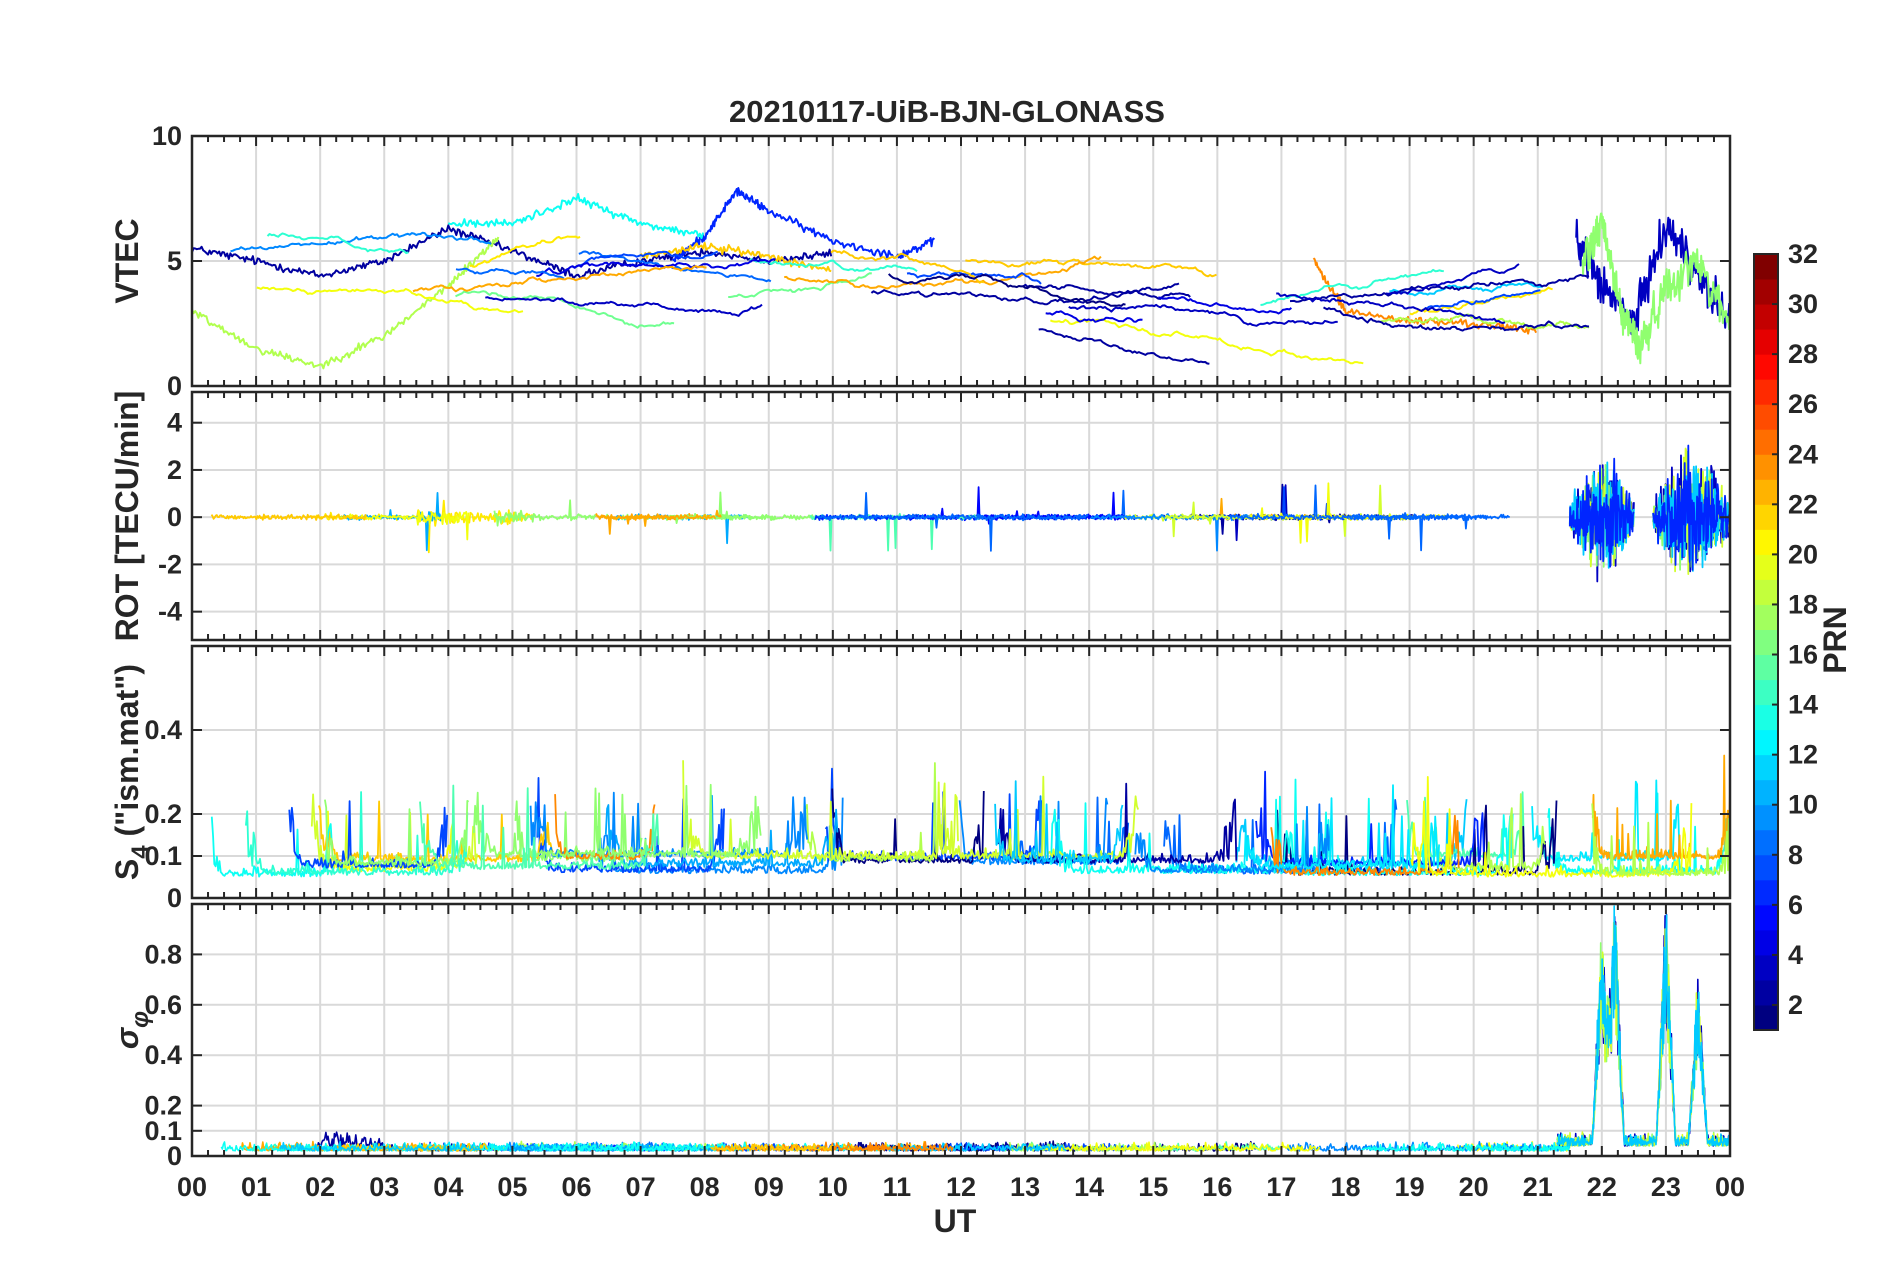 The image size is (1902, 1272). What do you see at coordinates (1538, 1187) in the screenshot?
I see `x-tick-label: 21` at bounding box center [1538, 1187].